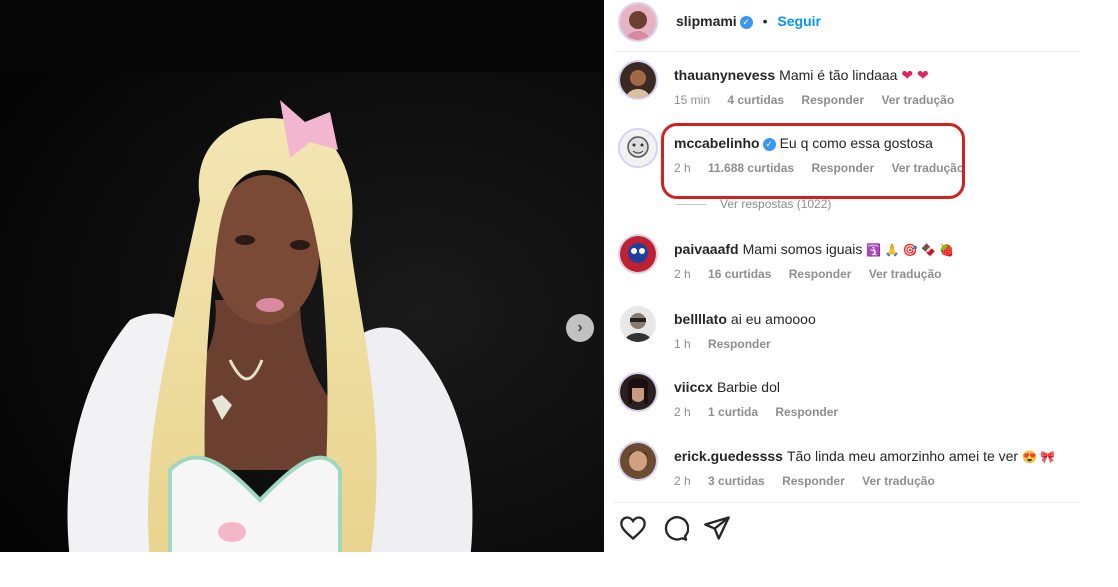  What do you see at coordinates (559, 569) in the screenshot?
I see `bottom-blank-strip` at bounding box center [559, 569].